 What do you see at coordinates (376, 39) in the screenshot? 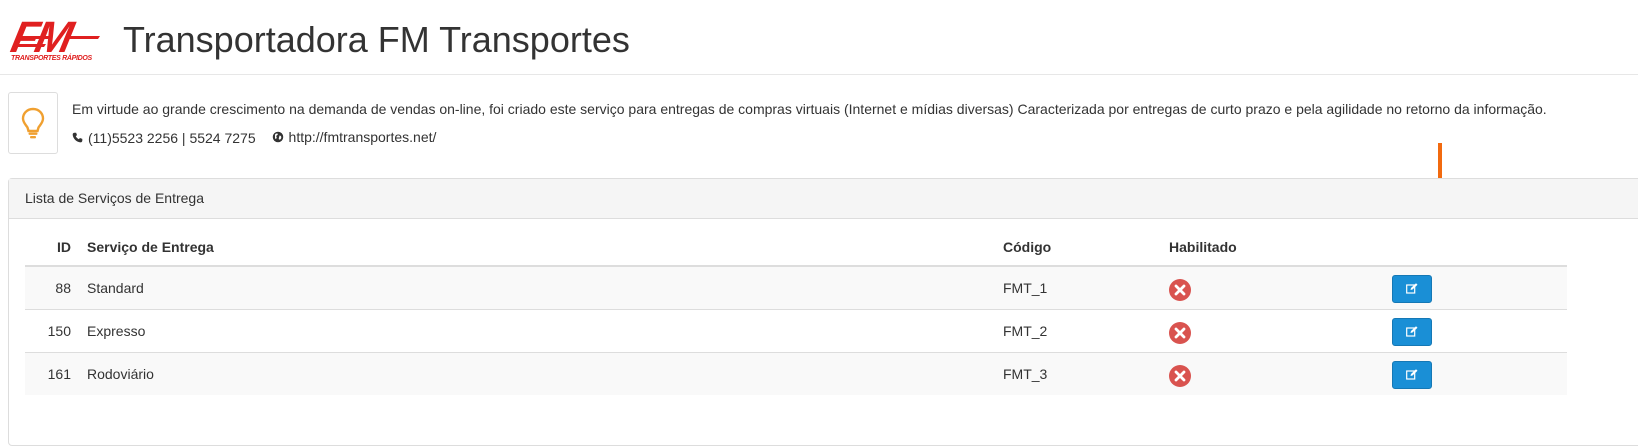
I see `page-title: Transportadora FM Transportes` at bounding box center [376, 39].